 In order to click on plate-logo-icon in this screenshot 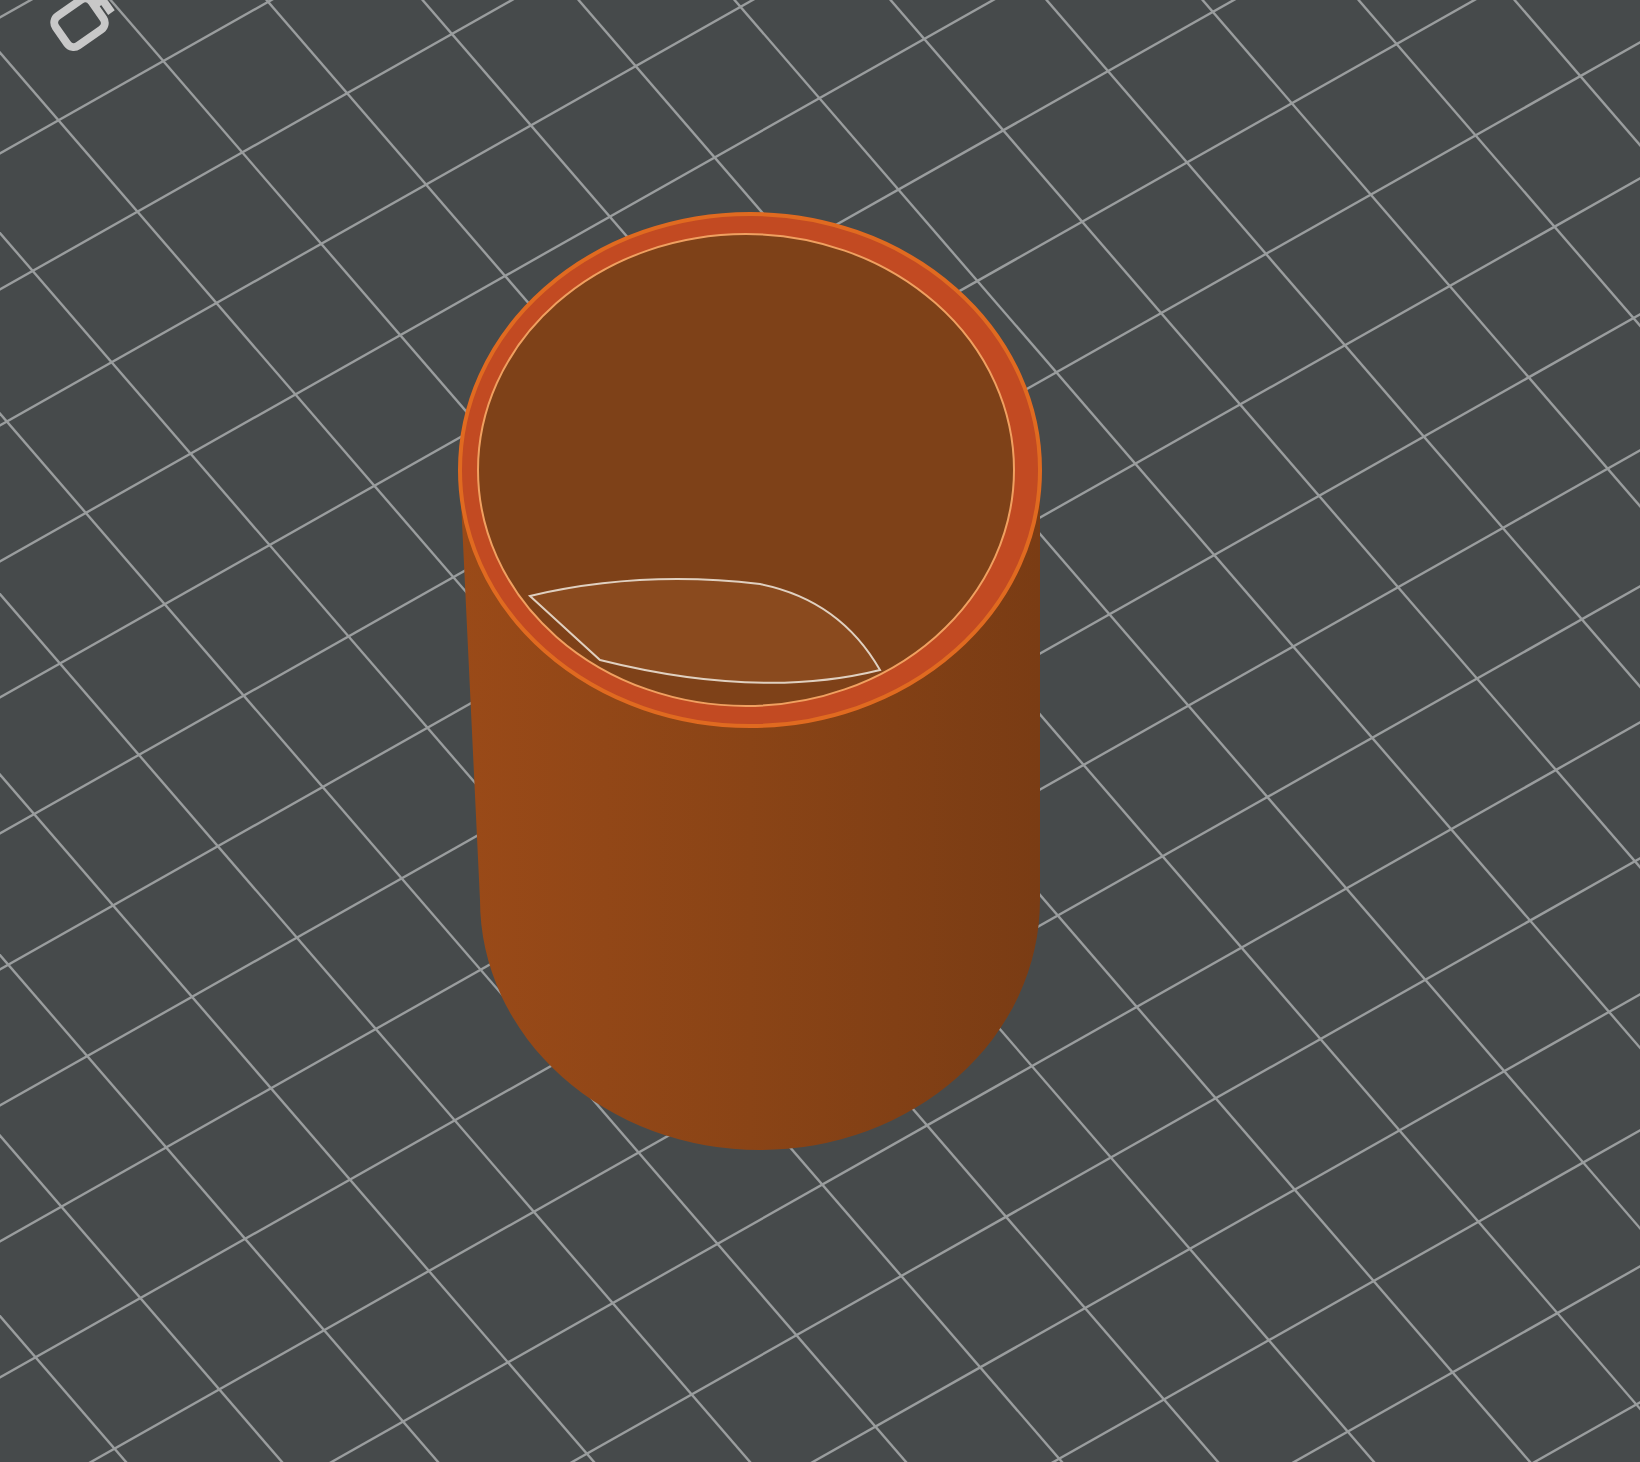, I will do `click(82, 27)`.